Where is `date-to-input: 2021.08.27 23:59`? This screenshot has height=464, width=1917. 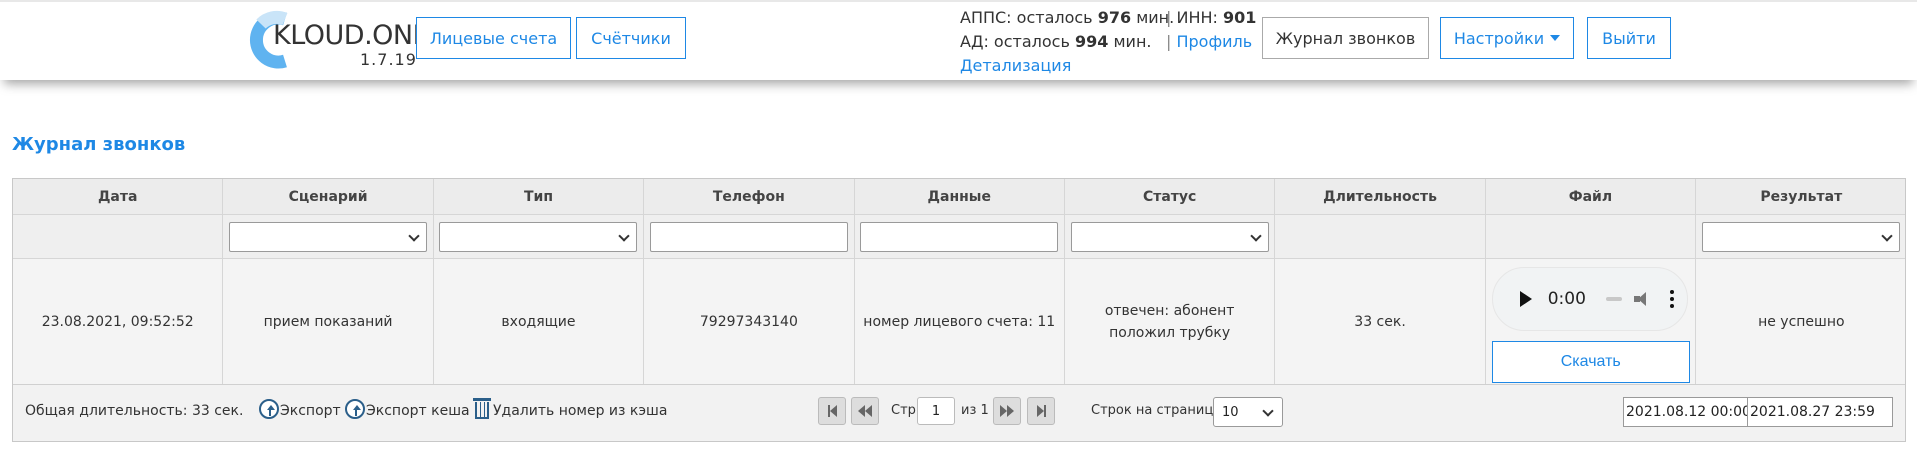
date-to-input: 2021.08.27 23:59 is located at coordinates (1820, 412).